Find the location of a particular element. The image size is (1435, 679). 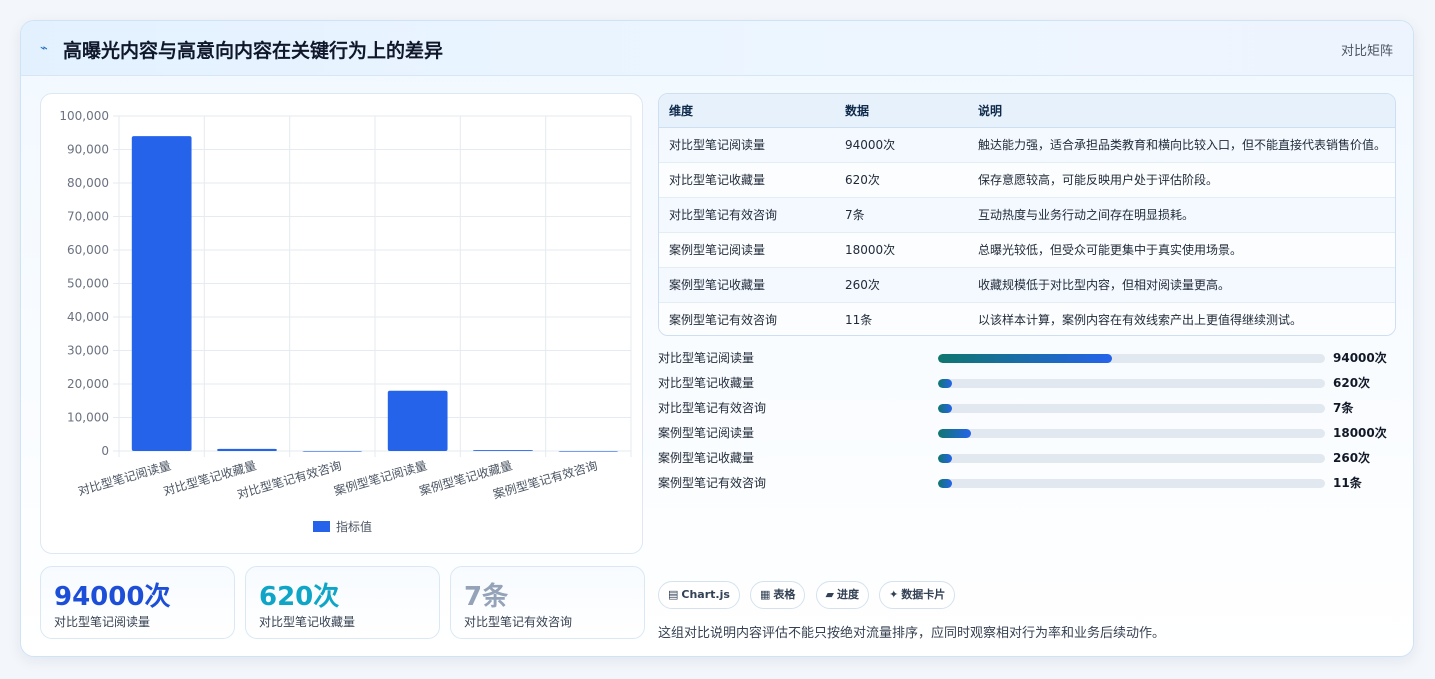

table-cell: 以该样本计算，案例内容在有效线索产出上更值得继续测试。 is located at coordinates (1140, 320).